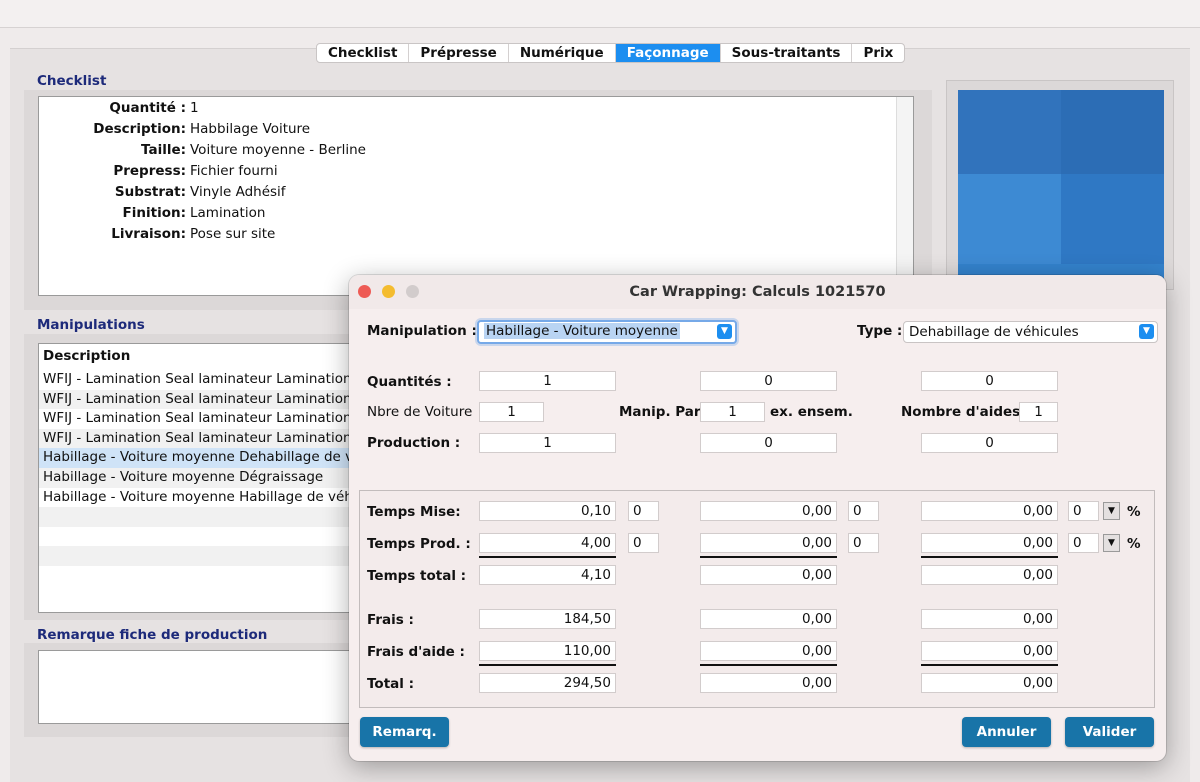 This screenshot has width=1200, height=782. I want to click on window-top-bar, so click(600, 14).